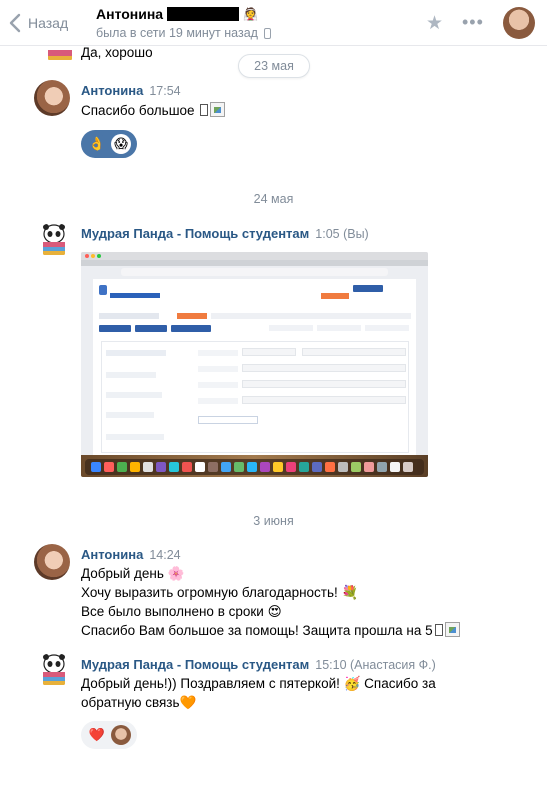 This screenshot has height=810, width=547. I want to click on antiplagiat-logo, so click(134, 291).